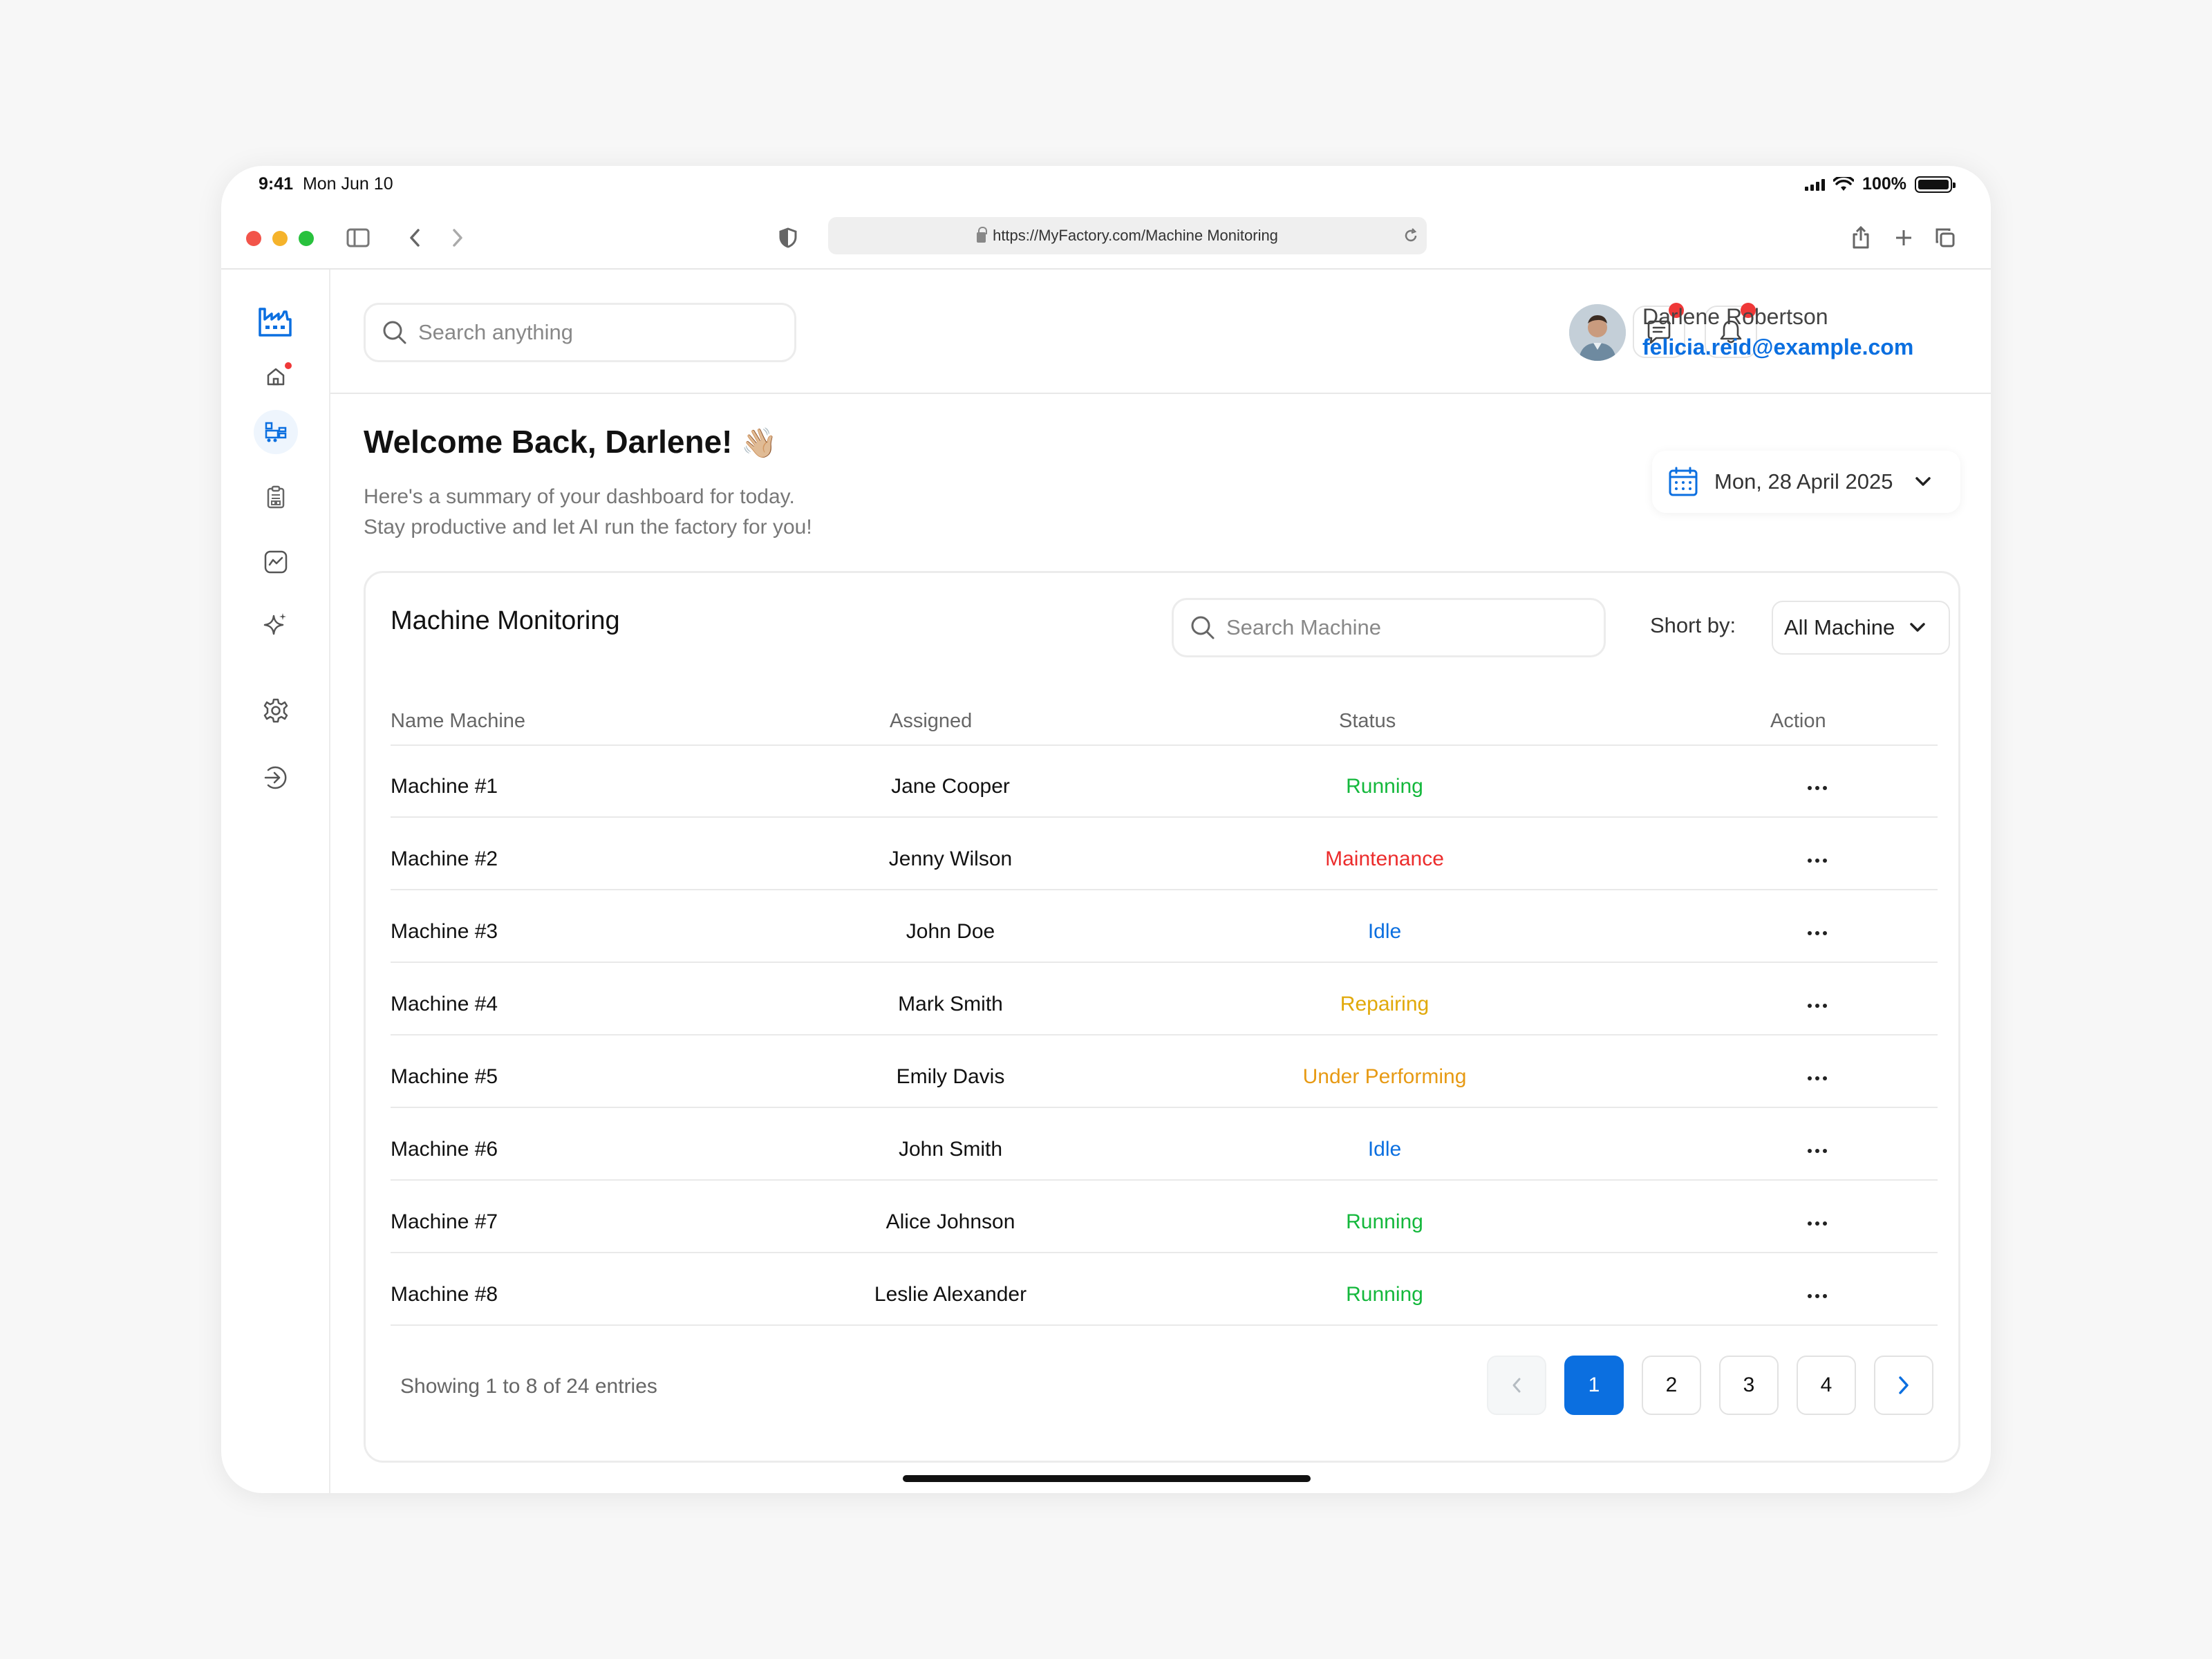 This screenshot has width=2212, height=1659. I want to click on card-title: Machine Monitoring, so click(506, 620).